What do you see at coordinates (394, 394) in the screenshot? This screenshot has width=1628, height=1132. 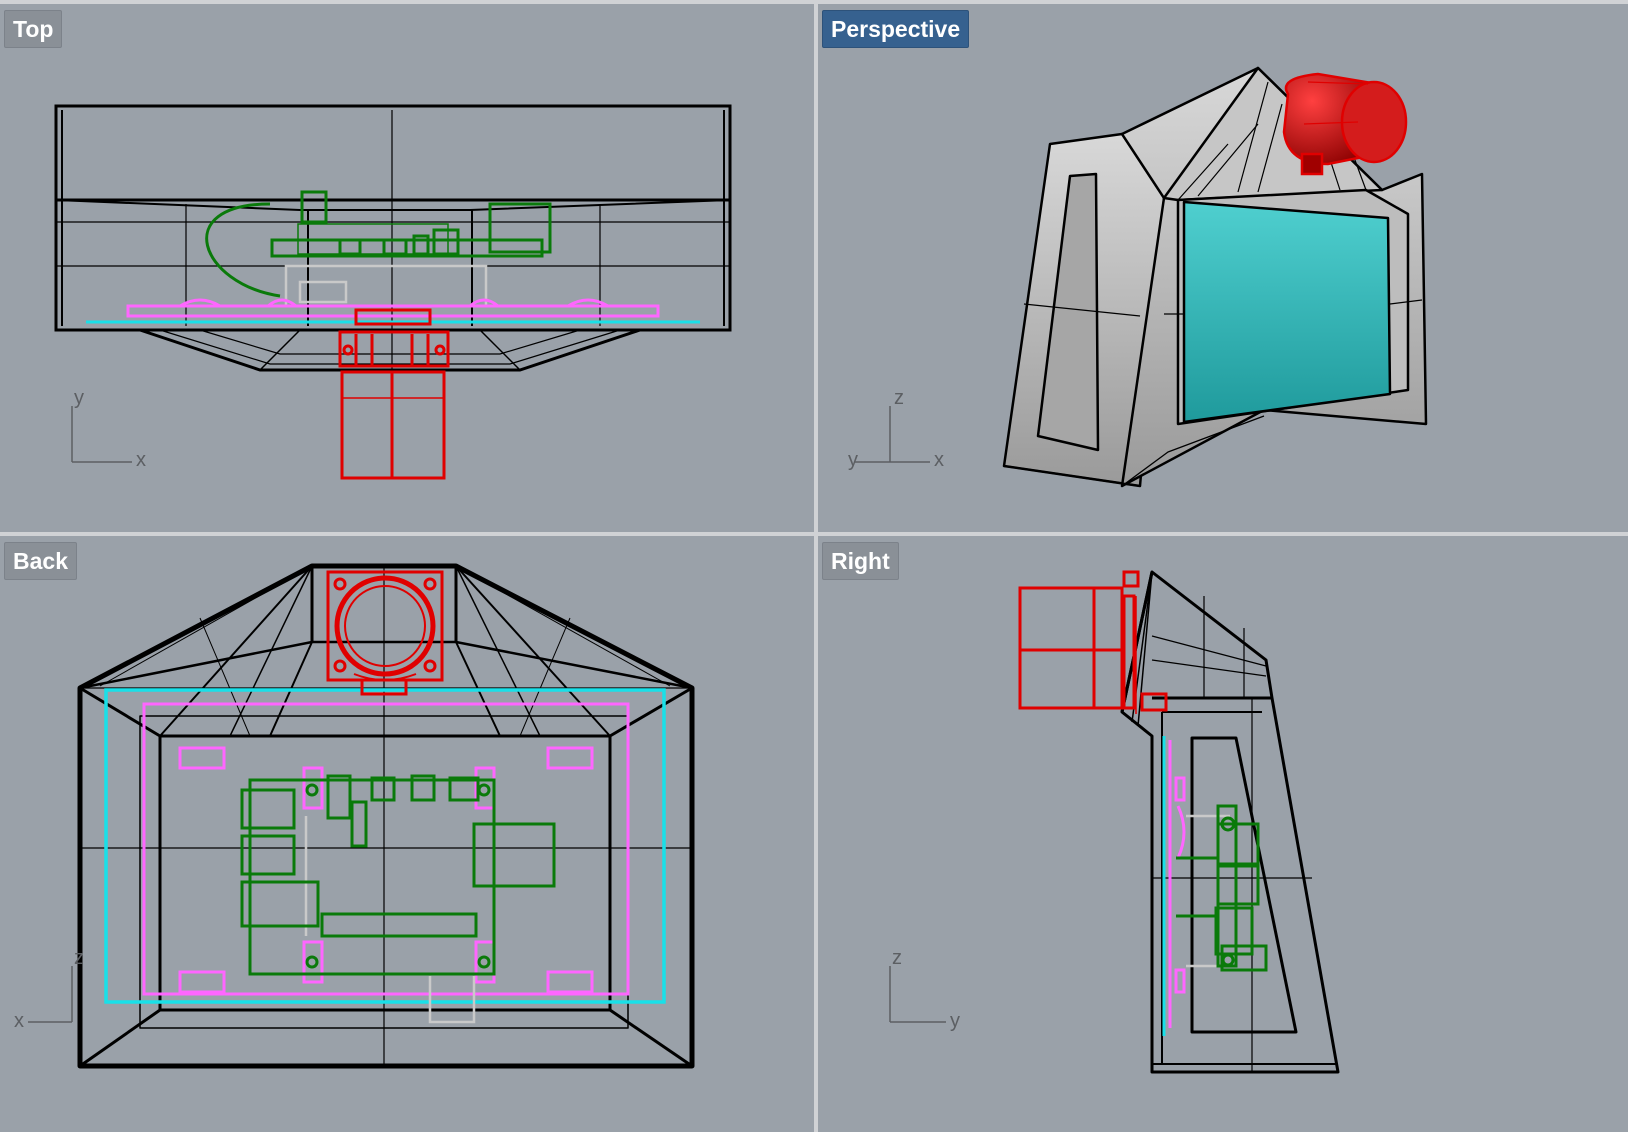 I see `camera-top` at bounding box center [394, 394].